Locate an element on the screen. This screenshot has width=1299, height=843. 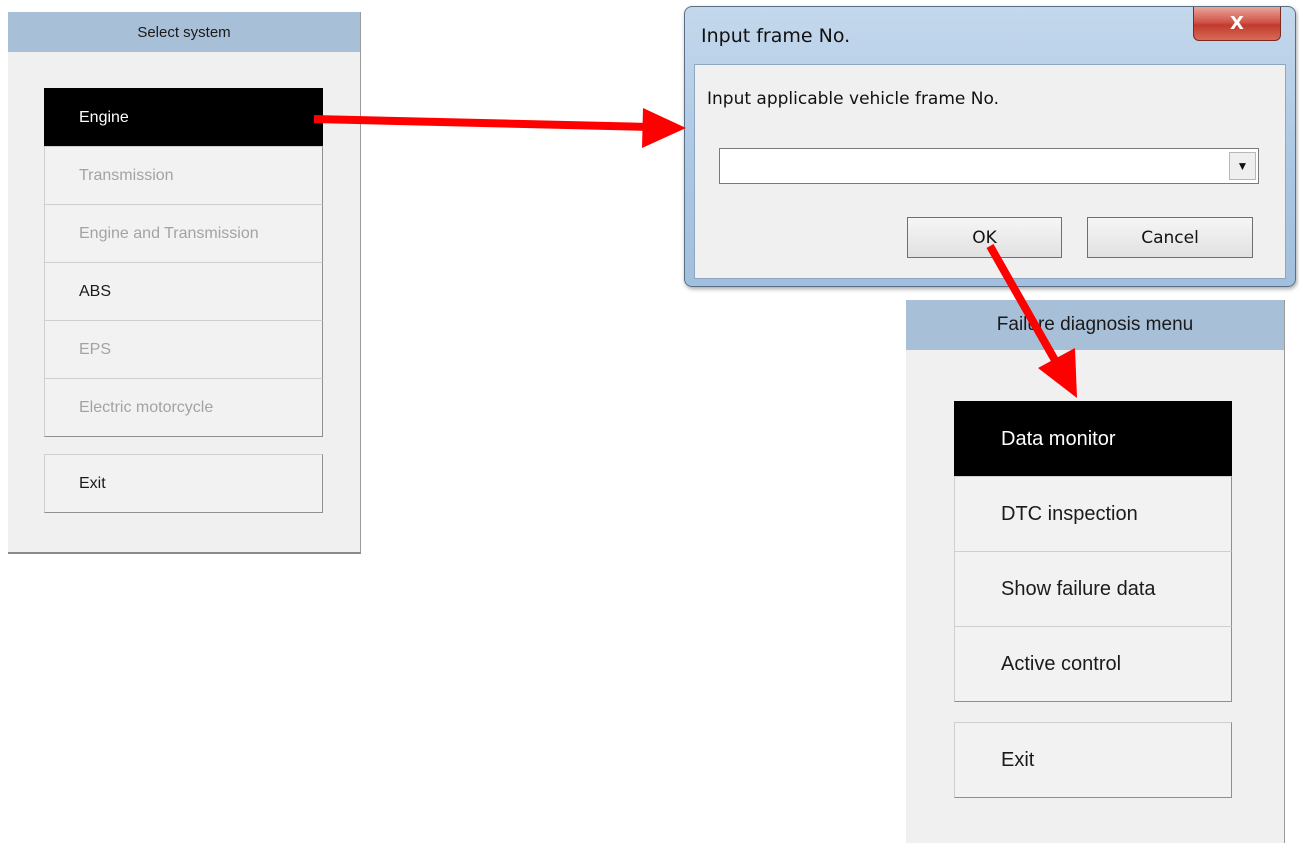
chevron-down-icon: ▼ is located at coordinates (1242, 166).